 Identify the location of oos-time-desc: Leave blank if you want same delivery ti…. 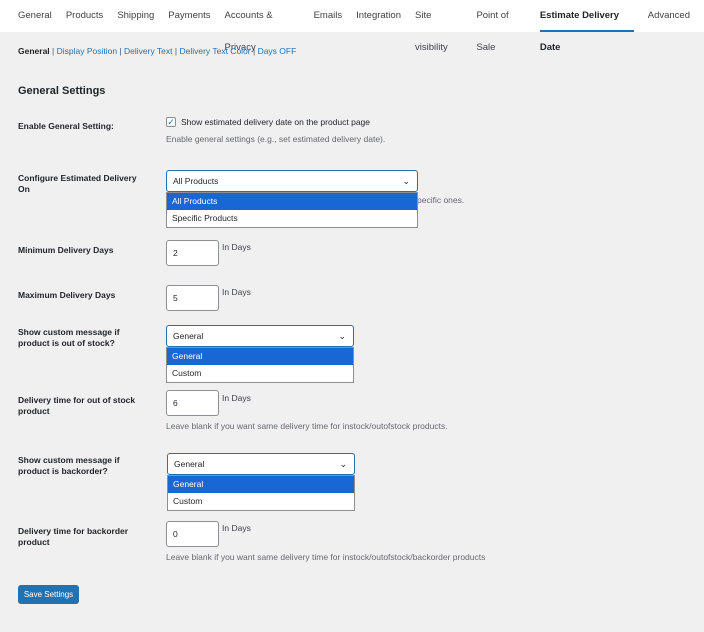
(307, 426).